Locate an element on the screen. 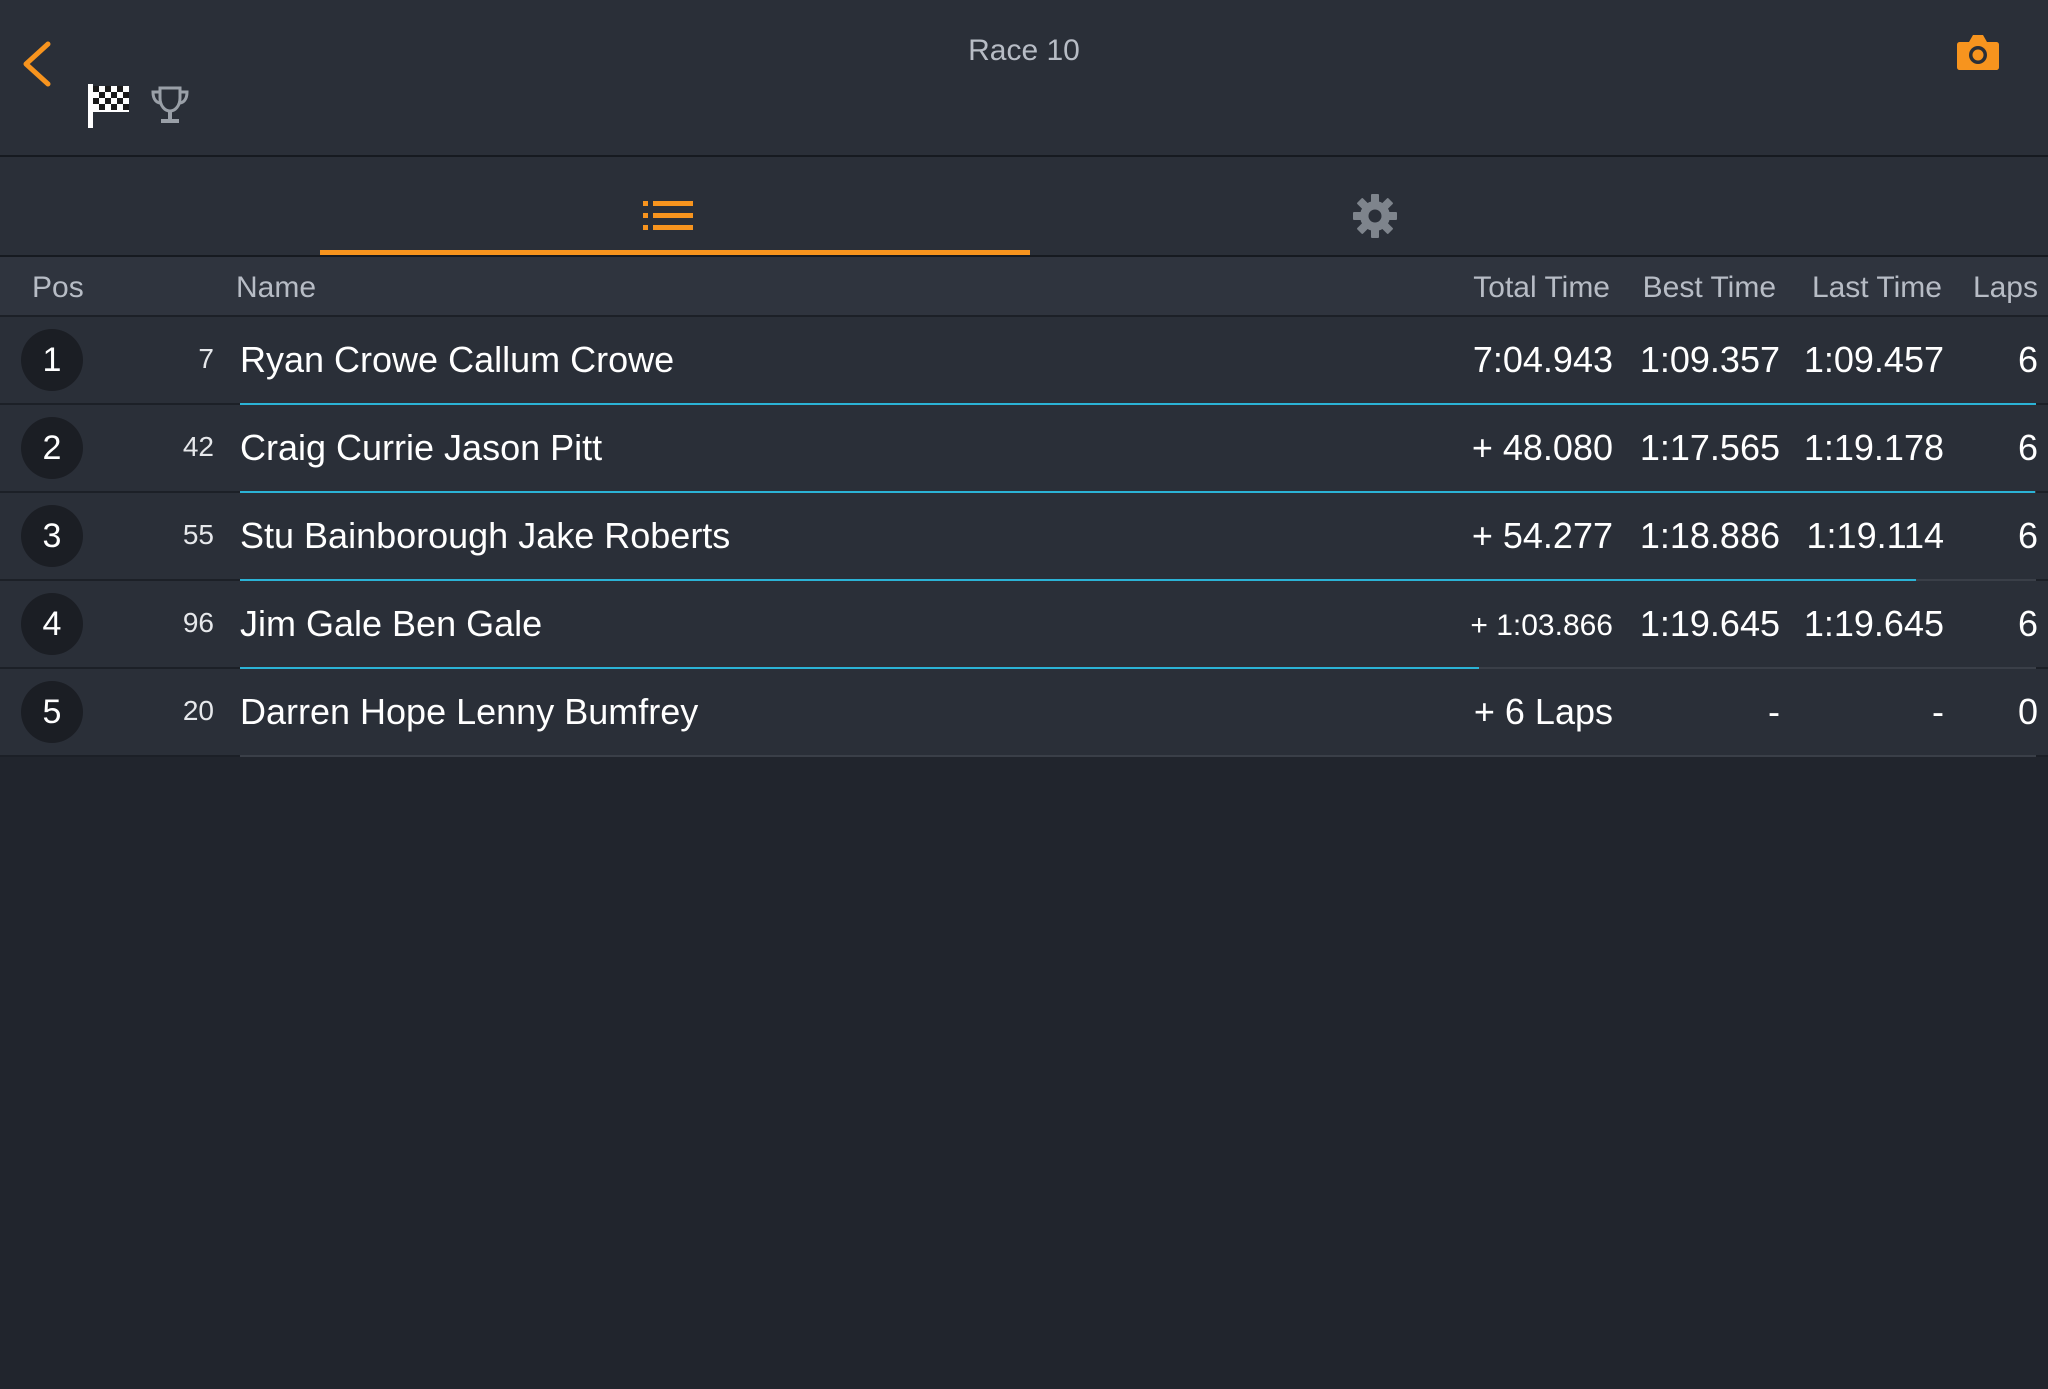 The width and height of the screenshot is (2048, 1389). position-badge: 4 is located at coordinates (52, 624).